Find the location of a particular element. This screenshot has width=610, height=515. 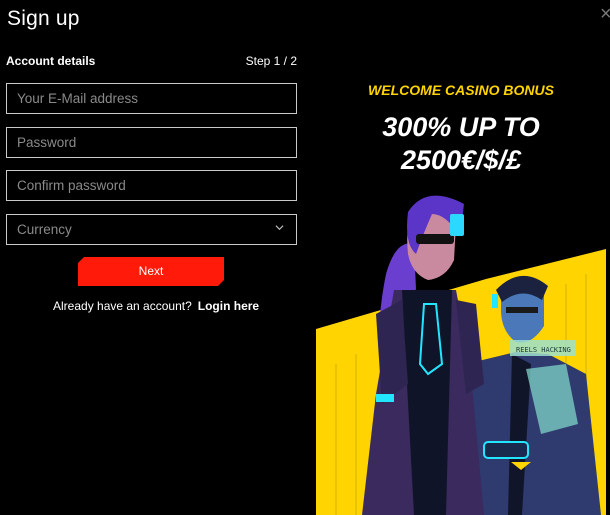

confirm-password-field-wrapper is located at coordinates (151, 185).